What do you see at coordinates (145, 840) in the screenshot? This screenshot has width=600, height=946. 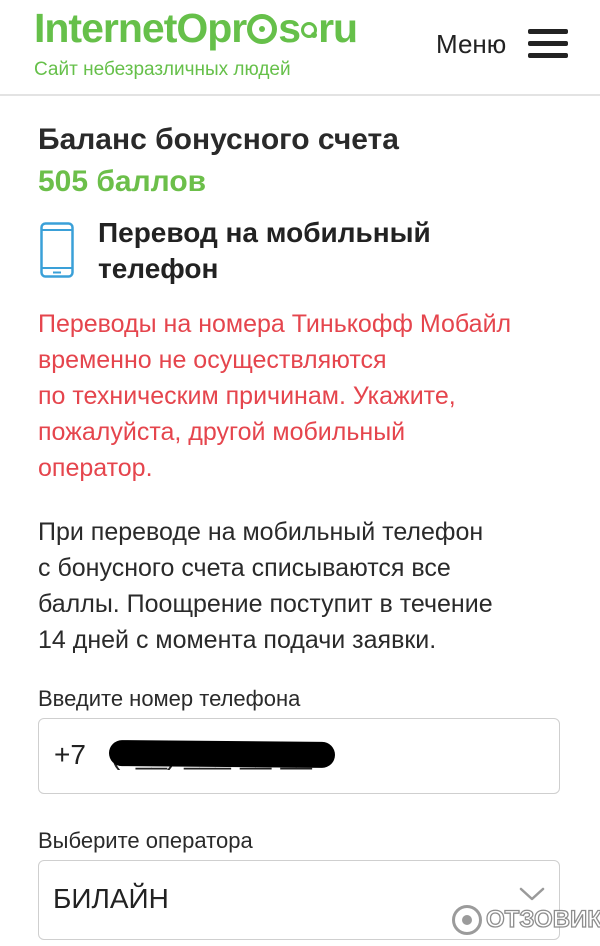 I see `operator-field-label: Выберите оператора` at bounding box center [145, 840].